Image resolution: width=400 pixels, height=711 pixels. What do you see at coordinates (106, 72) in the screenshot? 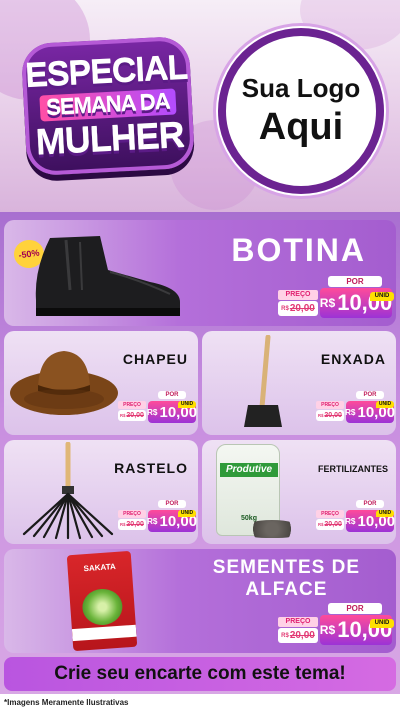
I see `badge-line-1: ESPECIAL` at bounding box center [106, 72].